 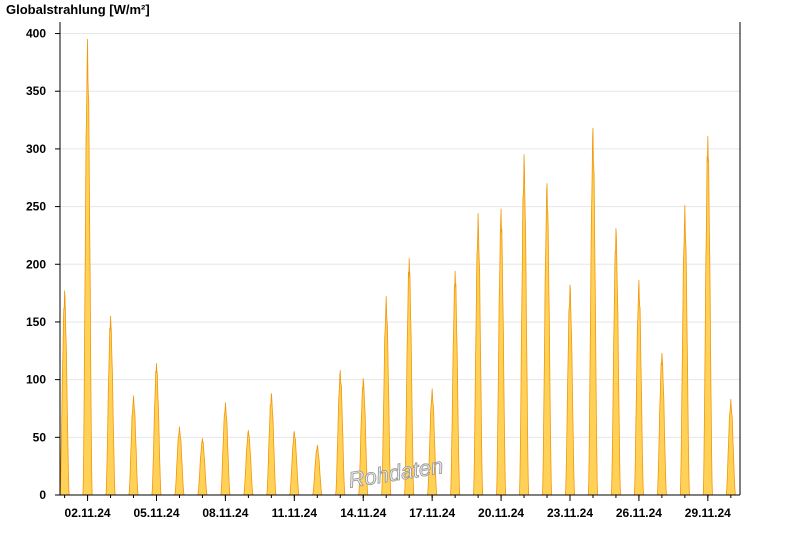 I want to click on x-tick-label: 14.11.24, so click(x=363, y=513).